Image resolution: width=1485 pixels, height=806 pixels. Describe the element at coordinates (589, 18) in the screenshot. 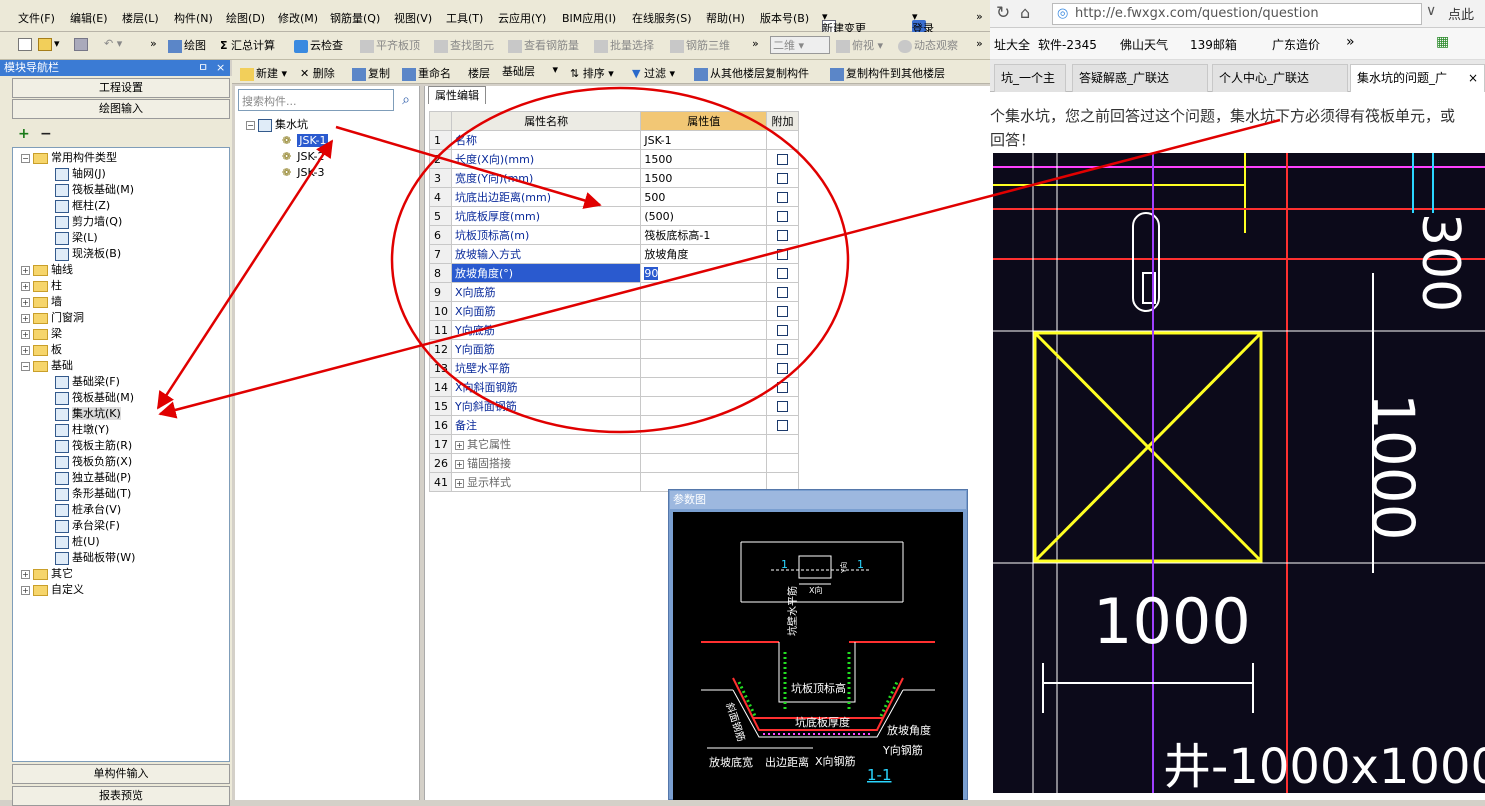

I see `menu-bim: BIM应用(I)` at that location.